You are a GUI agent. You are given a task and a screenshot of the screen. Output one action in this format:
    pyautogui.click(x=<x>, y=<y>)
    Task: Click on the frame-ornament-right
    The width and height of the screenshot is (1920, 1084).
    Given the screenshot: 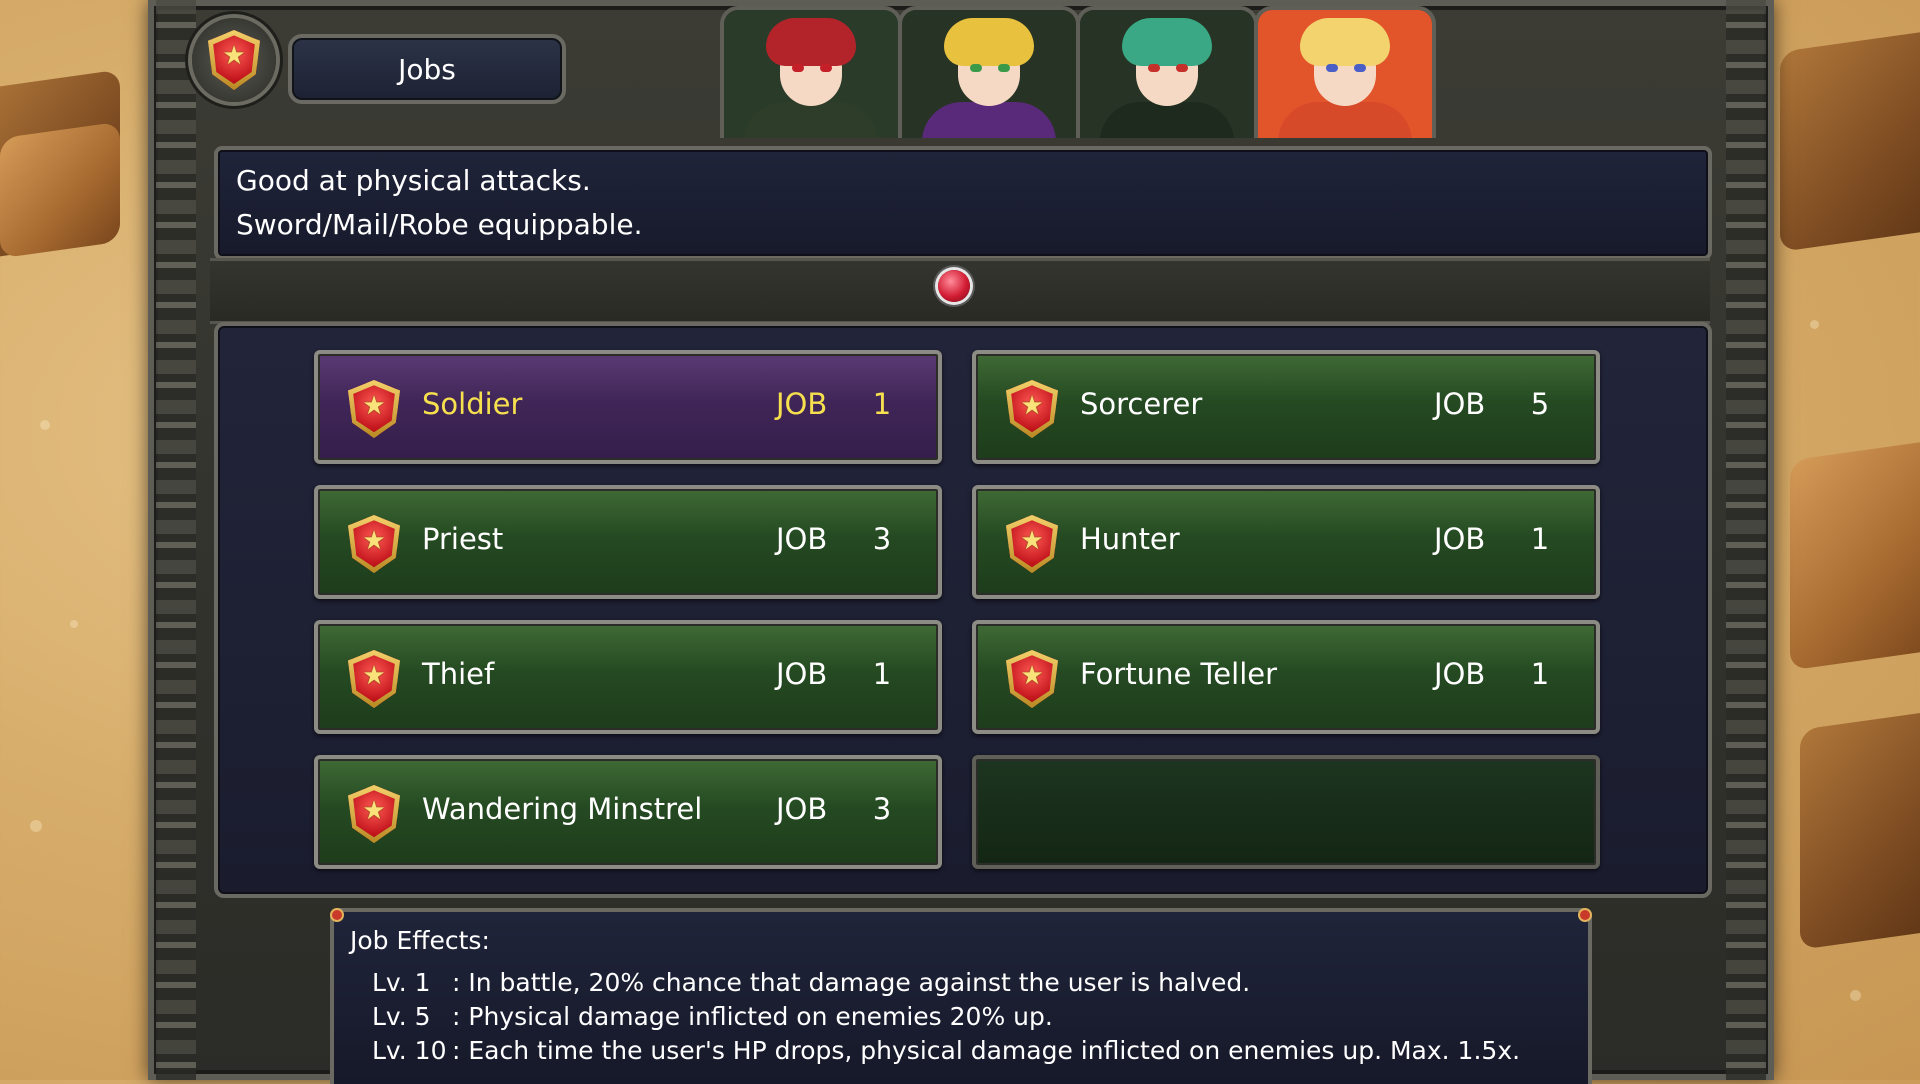 What is the action you would take?
    pyautogui.click(x=1746, y=540)
    